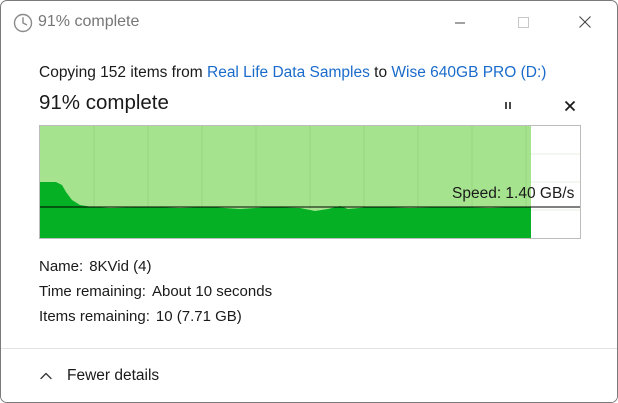 This screenshot has width=618, height=403. Describe the element at coordinates (381, 72) in the screenshot. I see `copy-connector-text: to` at that location.